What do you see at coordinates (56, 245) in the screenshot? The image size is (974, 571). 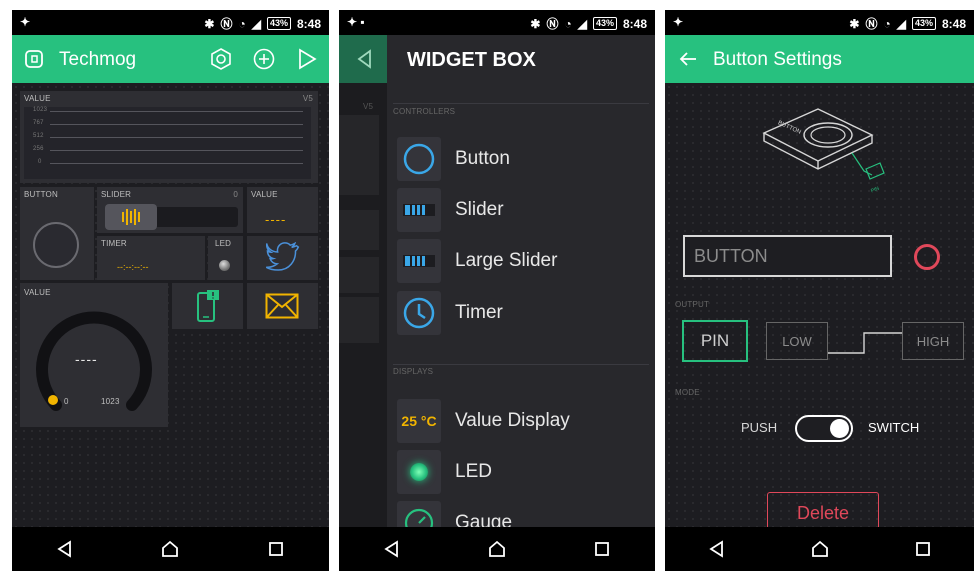 I see `round-button-control` at bounding box center [56, 245].